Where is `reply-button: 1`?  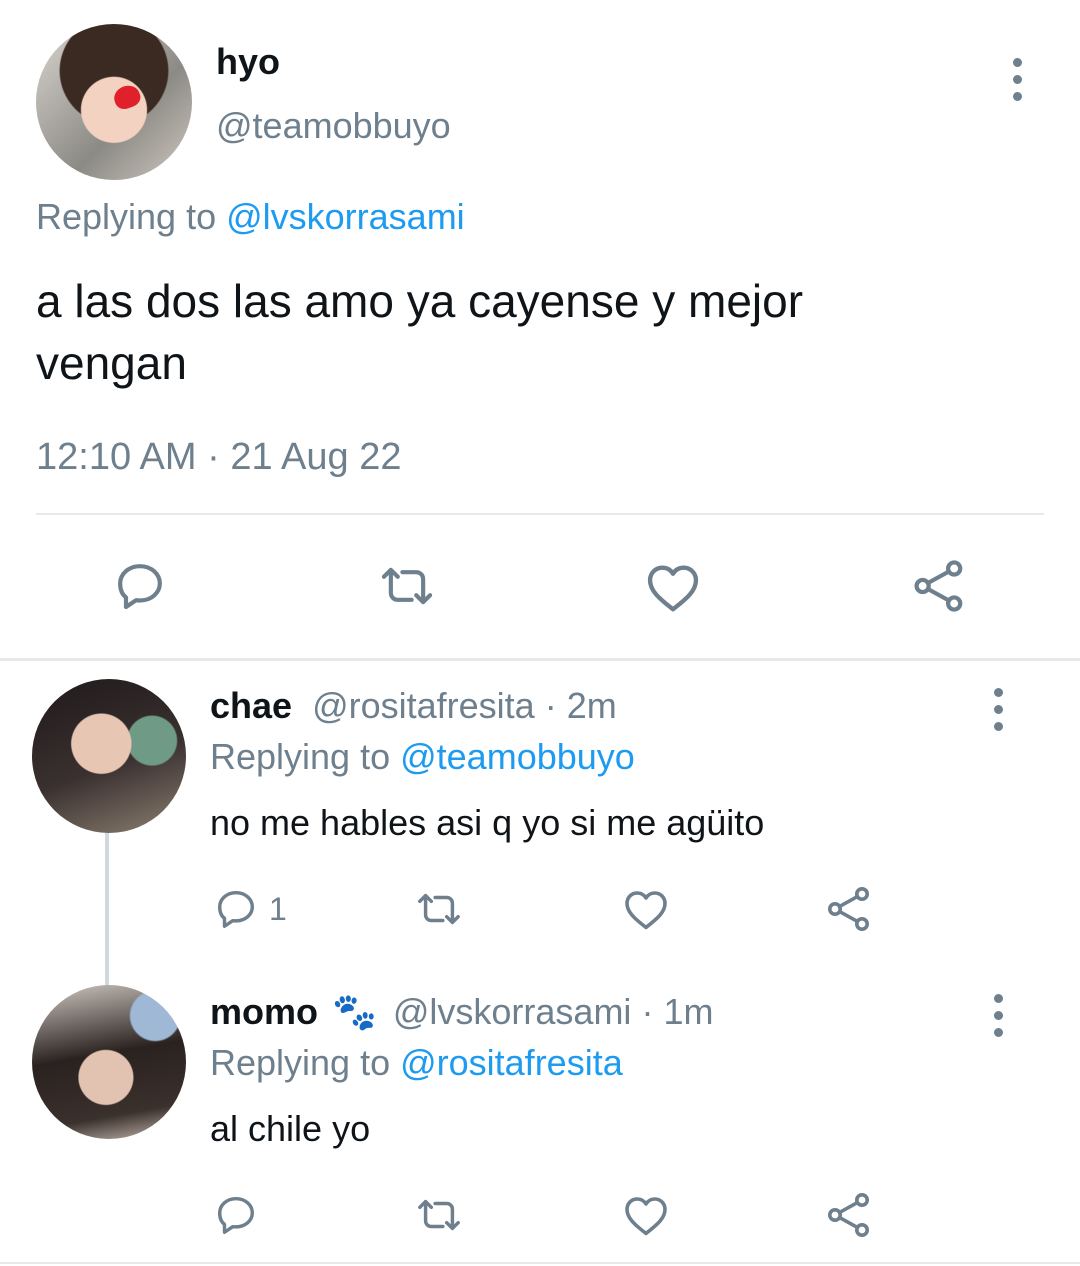
reply-button: 1 is located at coordinates (250, 909).